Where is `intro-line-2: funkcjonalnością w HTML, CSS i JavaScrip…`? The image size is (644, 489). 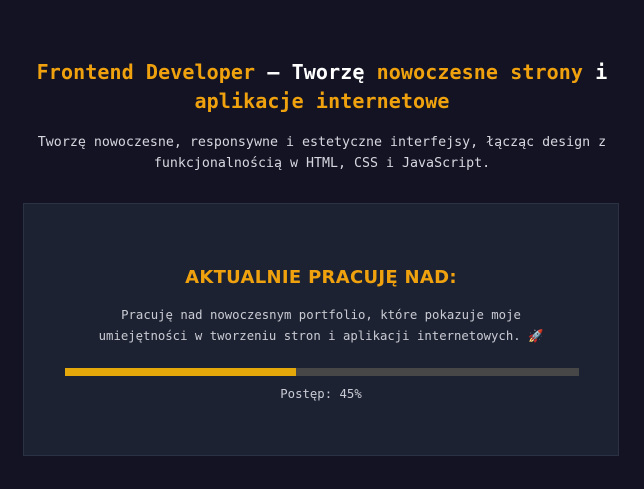 intro-line-2: funkcjonalnością w HTML, CSS i JavaScrip… is located at coordinates (322, 163).